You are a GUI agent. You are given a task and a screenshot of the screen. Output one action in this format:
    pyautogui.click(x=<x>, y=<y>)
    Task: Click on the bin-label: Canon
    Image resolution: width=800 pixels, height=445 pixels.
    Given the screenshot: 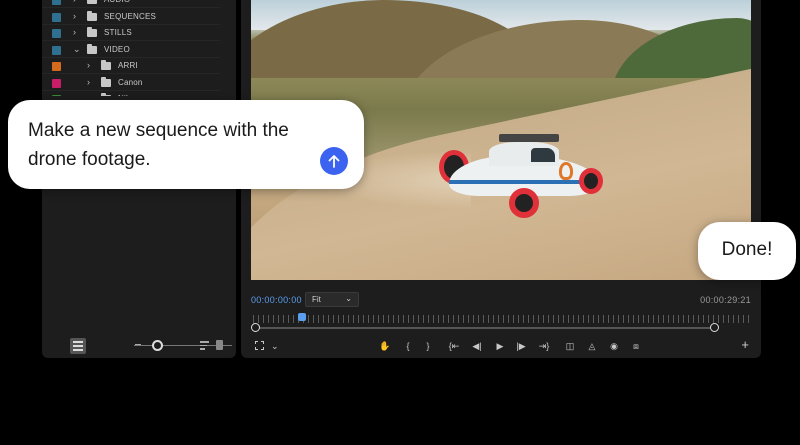 What is the action you would take?
    pyautogui.click(x=130, y=82)
    